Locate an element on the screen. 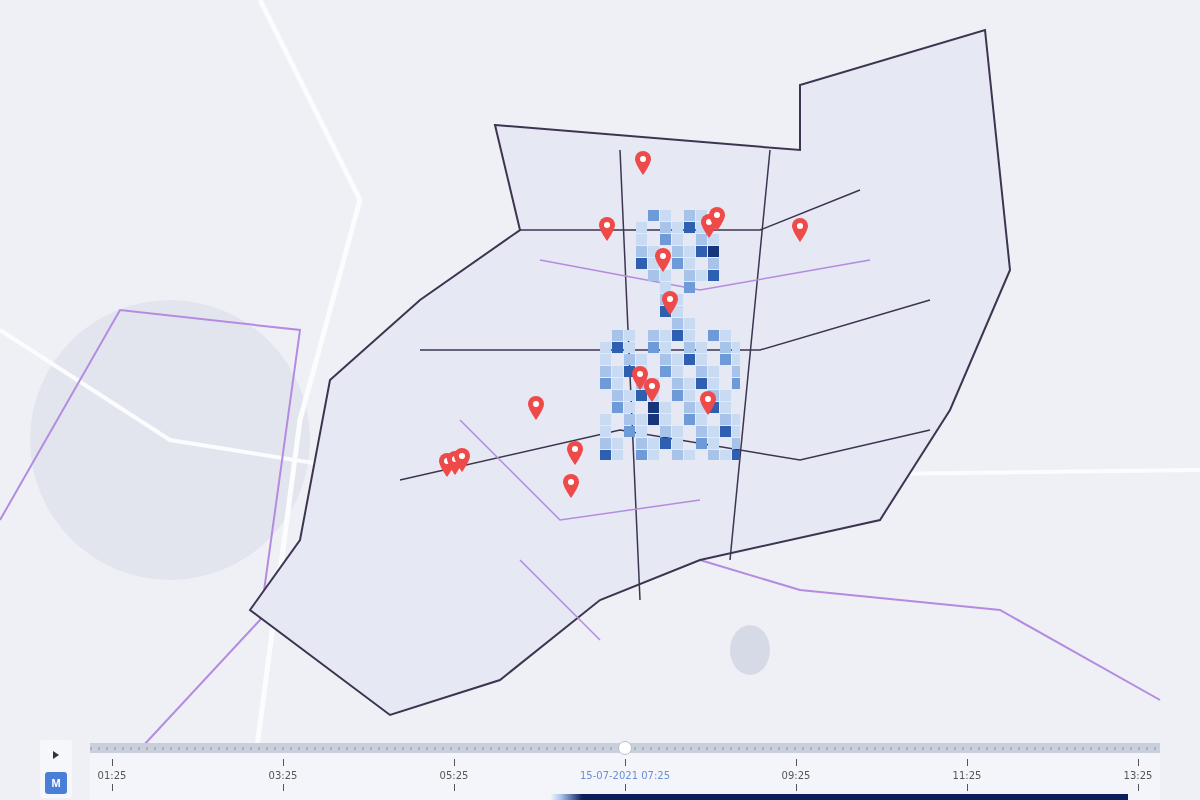  time-label: 15-07-2021 07:25 is located at coordinates (625, 775).